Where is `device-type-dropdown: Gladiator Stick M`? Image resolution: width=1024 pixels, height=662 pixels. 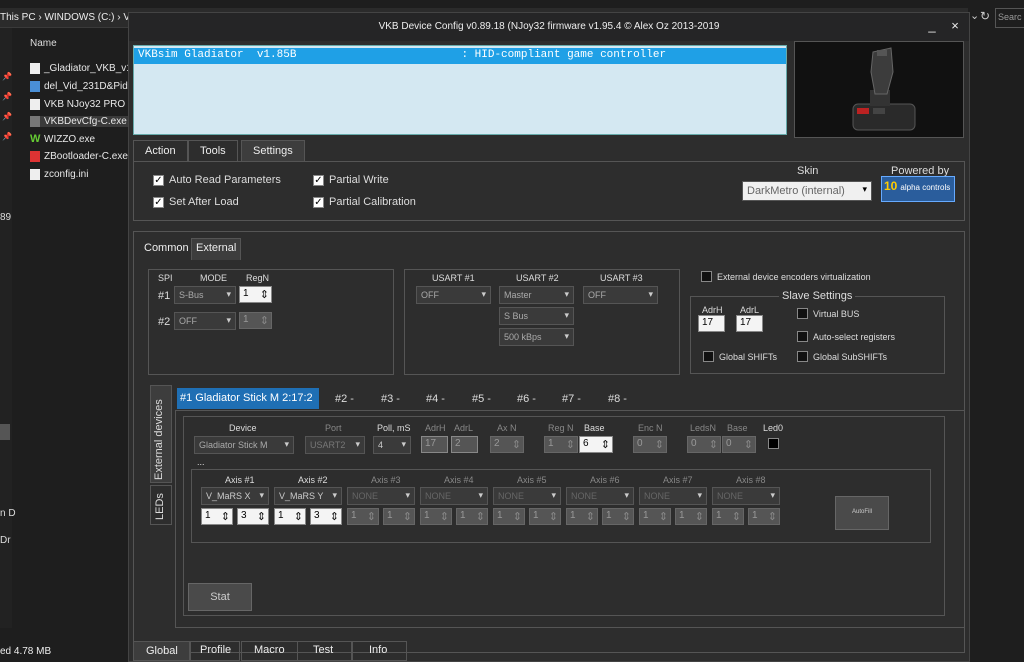 device-type-dropdown: Gladiator Stick M is located at coordinates (244, 445).